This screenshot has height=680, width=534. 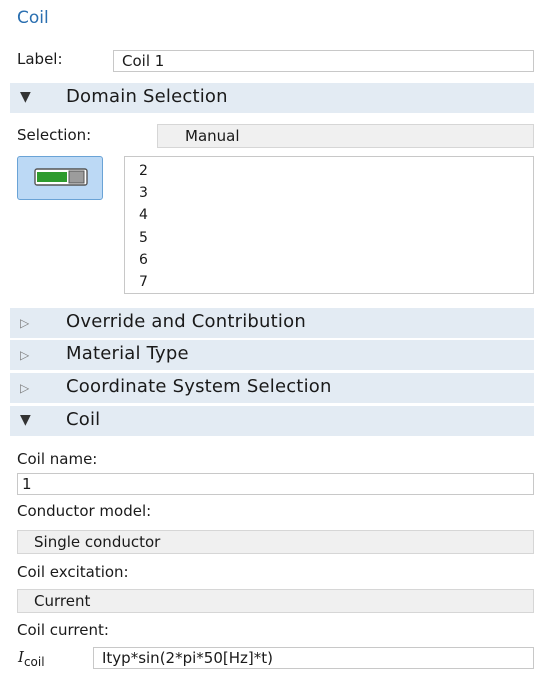 I want to click on list-item: 2, so click(x=143, y=171).